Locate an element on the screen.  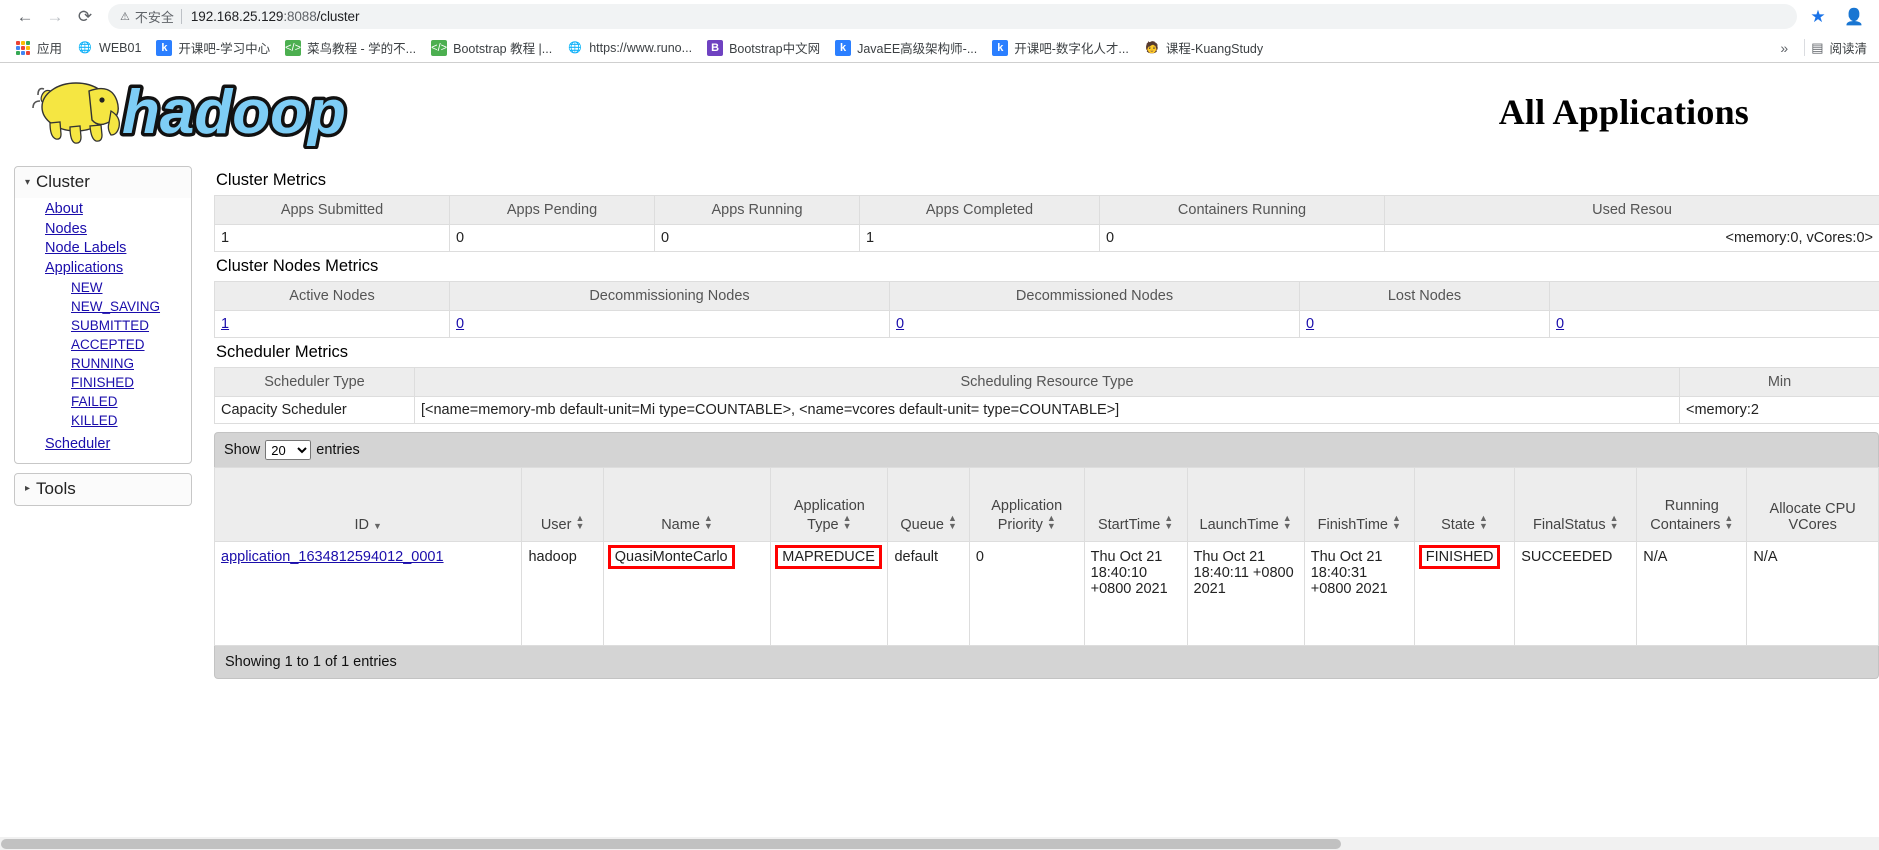
col-finishtime: FinishTime ▲ ▼ is located at coordinates (1359, 504).